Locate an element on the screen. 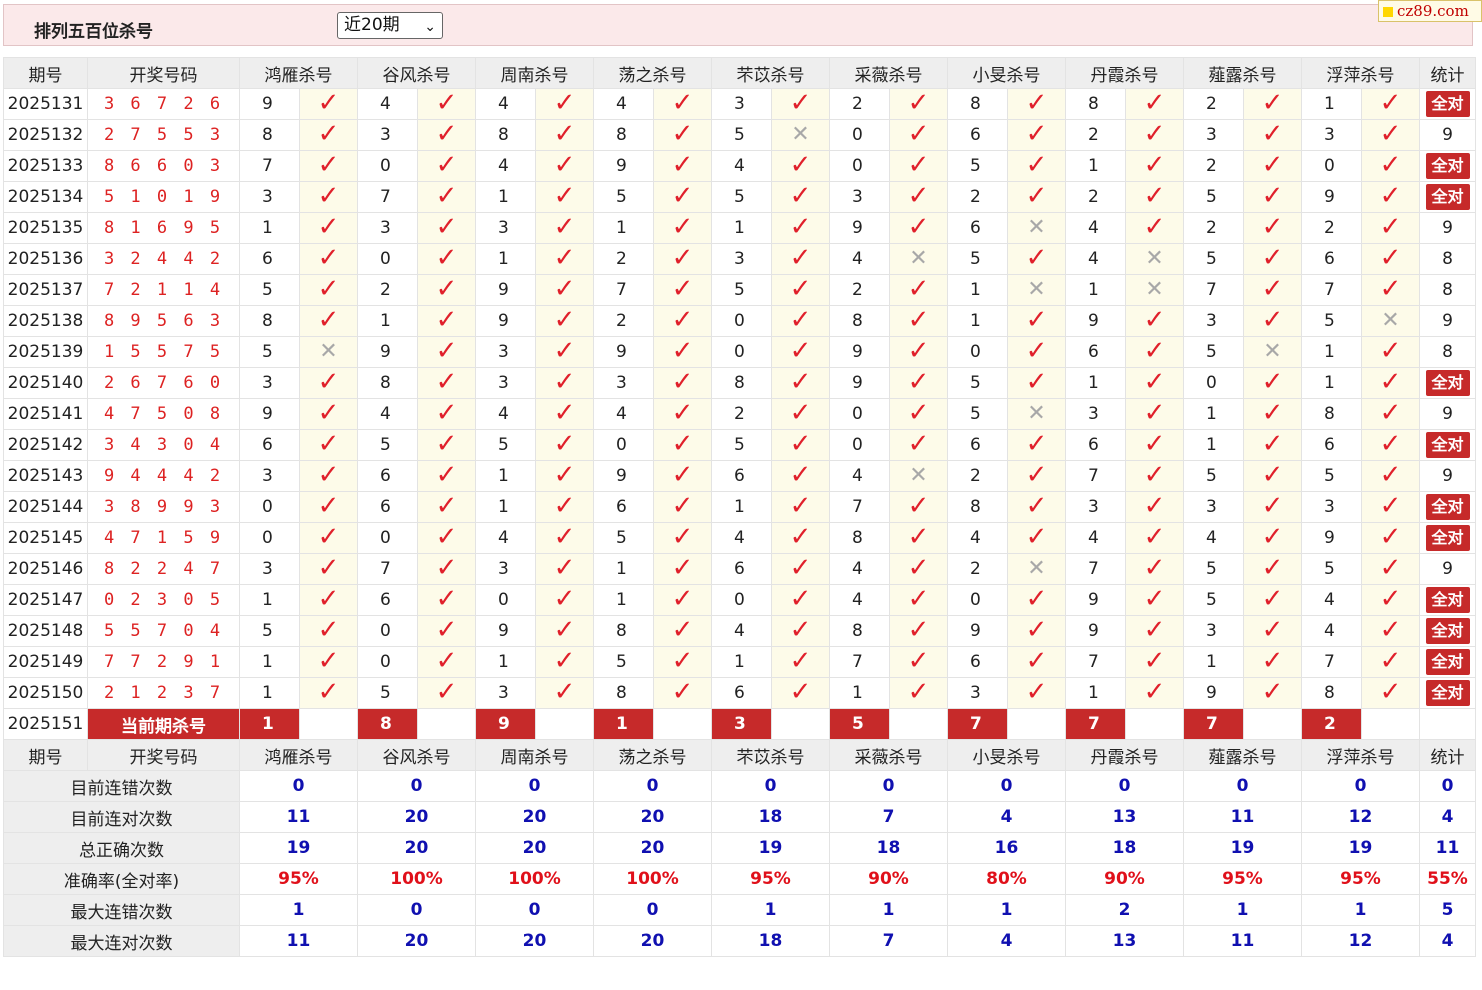  period-select: 近20期 ⌄ is located at coordinates (390, 25).